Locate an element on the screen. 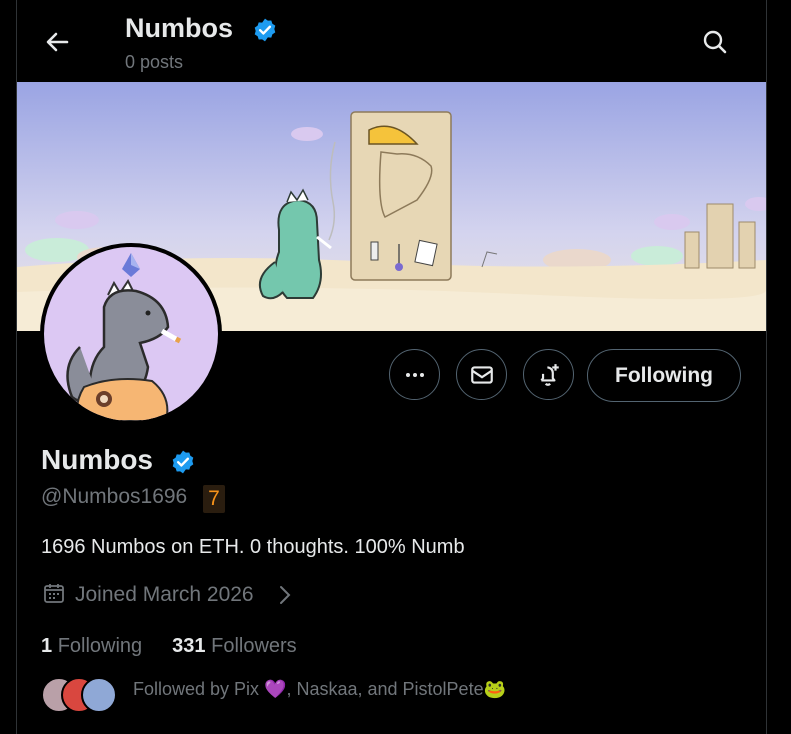 This screenshot has width=791, height=734. followers-link: 331 Followers is located at coordinates (234, 646).